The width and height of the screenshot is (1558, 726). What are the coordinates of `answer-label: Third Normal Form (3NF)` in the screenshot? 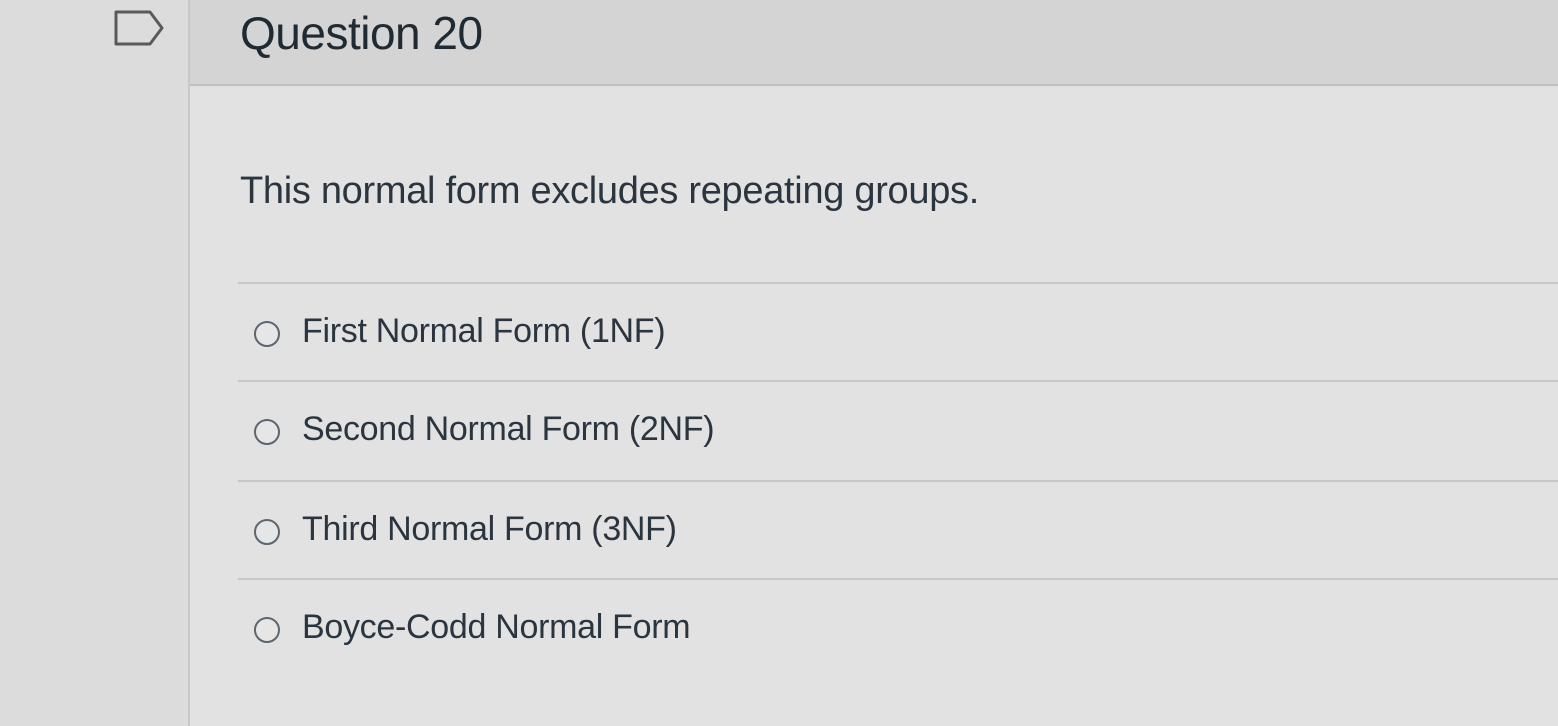 It's located at (489, 529).